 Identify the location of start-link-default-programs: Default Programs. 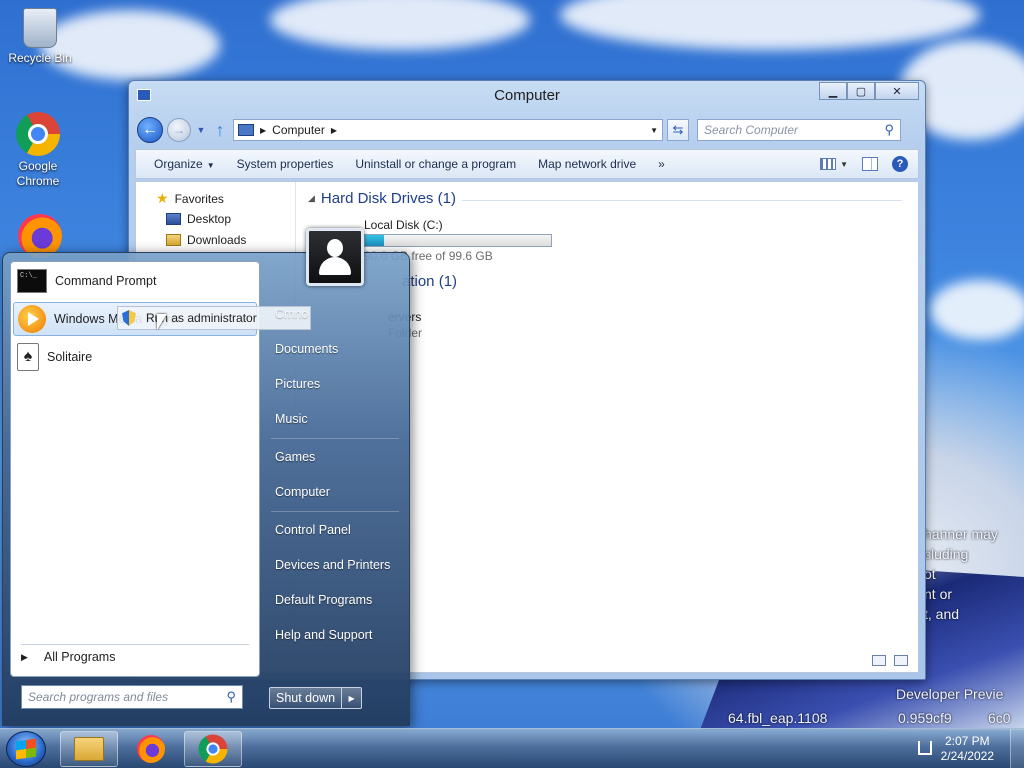
(323, 600).